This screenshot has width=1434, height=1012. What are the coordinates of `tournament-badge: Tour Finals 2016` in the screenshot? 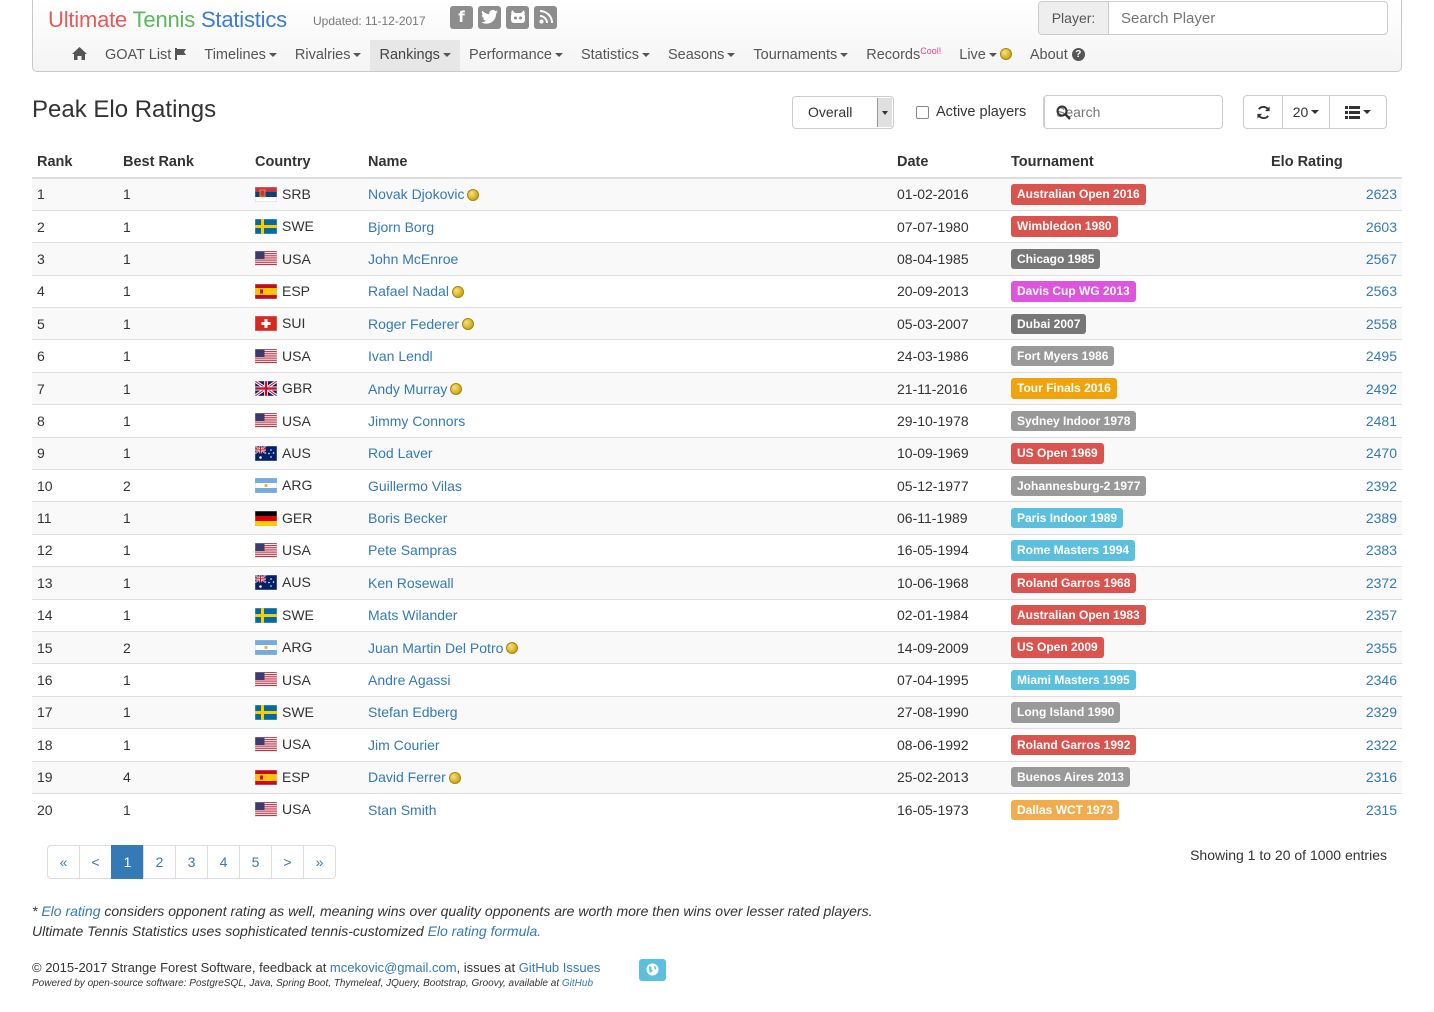 It's located at (1064, 388).